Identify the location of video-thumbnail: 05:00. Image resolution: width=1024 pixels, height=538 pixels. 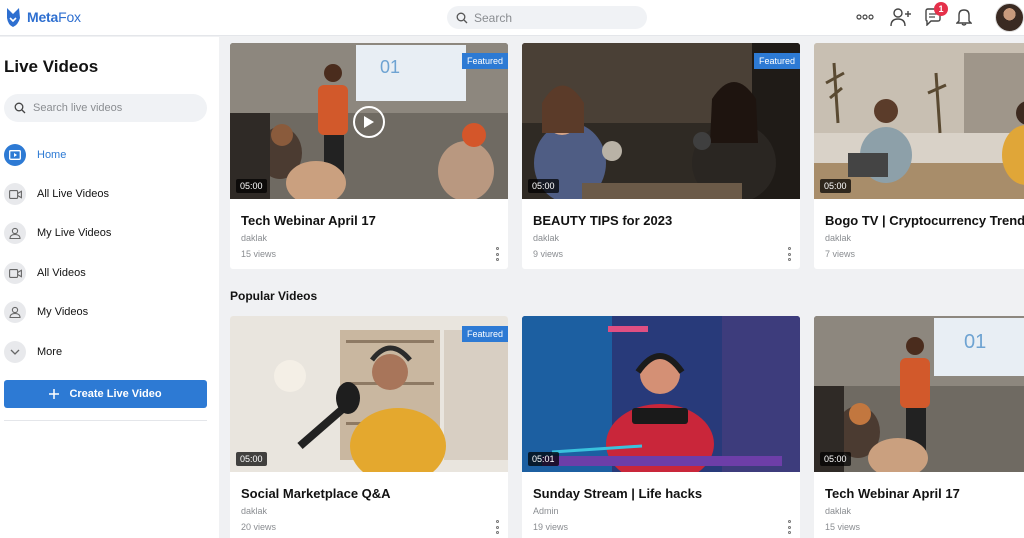
(919, 121).